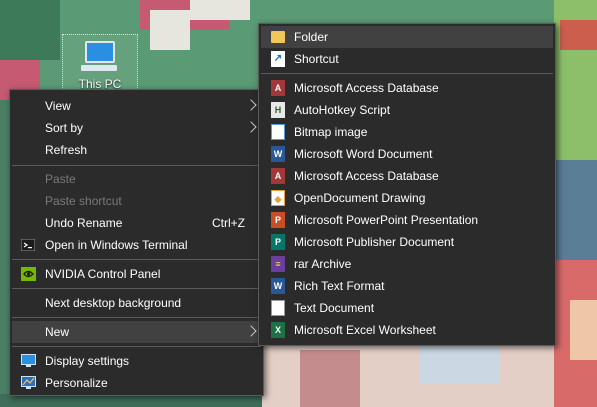 The height and width of the screenshot is (407, 597). I want to click on new-word-item: W Microsoft Word Document, so click(407, 154).